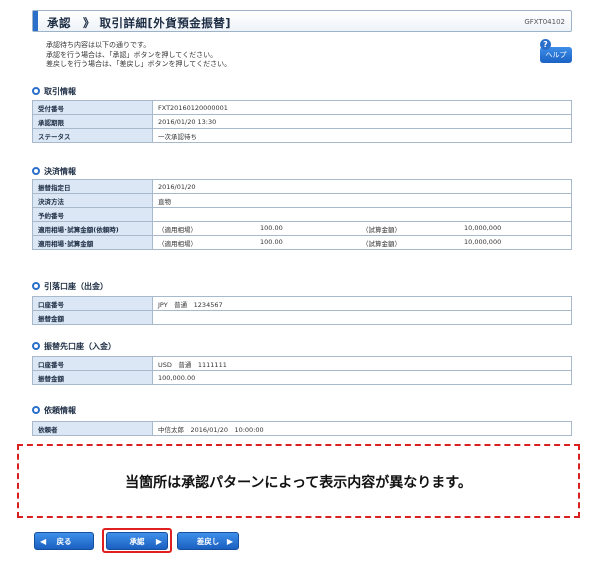 The width and height of the screenshot is (600, 564). I want to click on table-row: 予約番号, so click(302, 214).